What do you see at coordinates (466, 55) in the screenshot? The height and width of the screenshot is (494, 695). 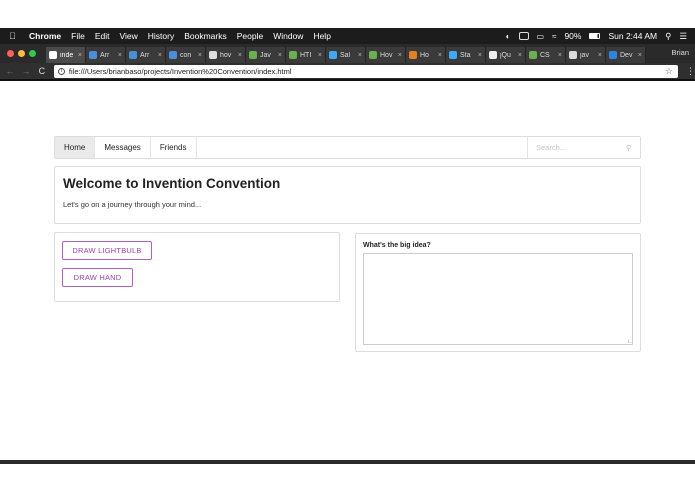 I see `browser-tab: Sta ×` at bounding box center [466, 55].